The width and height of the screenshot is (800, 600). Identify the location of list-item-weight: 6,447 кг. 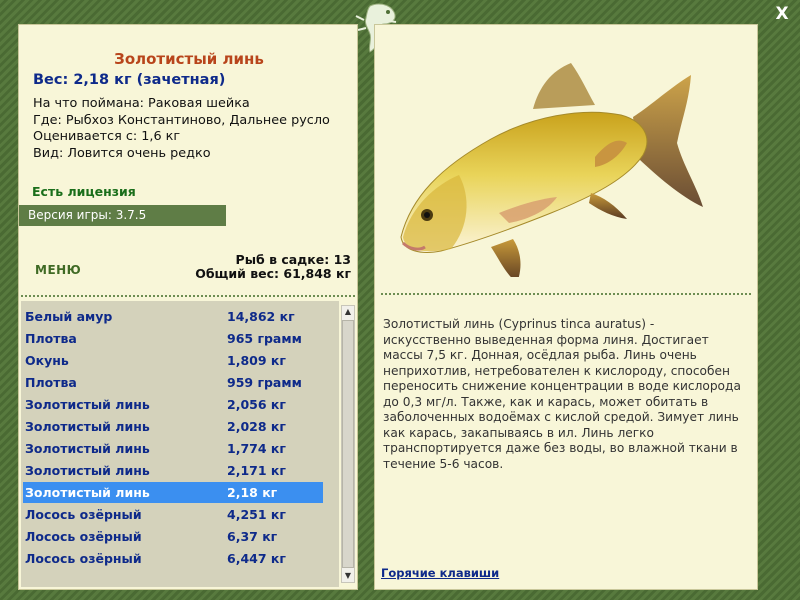
(256, 558).